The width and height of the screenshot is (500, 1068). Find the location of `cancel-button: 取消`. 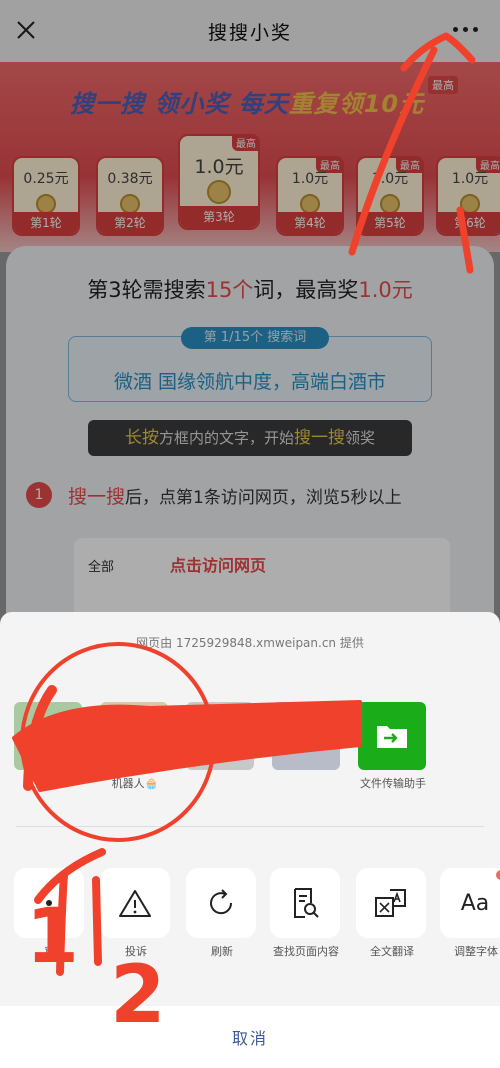

cancel-button: 取消 is located at coordinates (250, 1037).